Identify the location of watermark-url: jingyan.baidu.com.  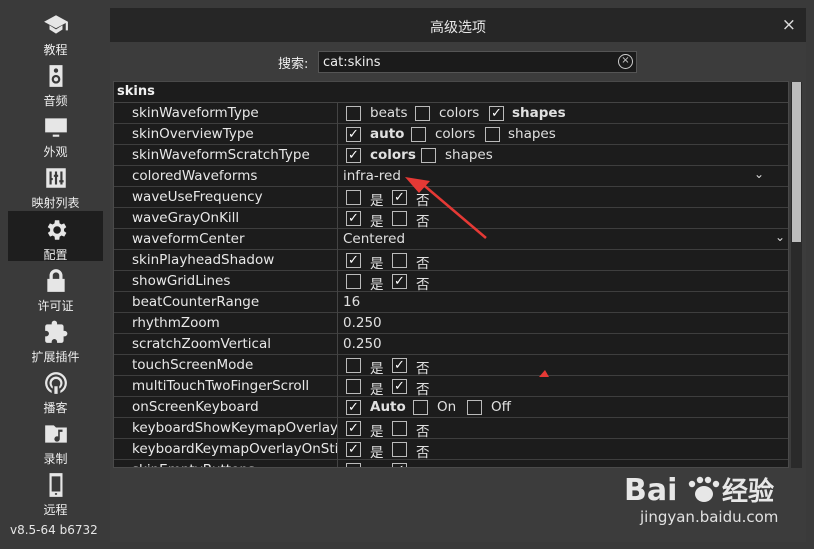
(709, 517).